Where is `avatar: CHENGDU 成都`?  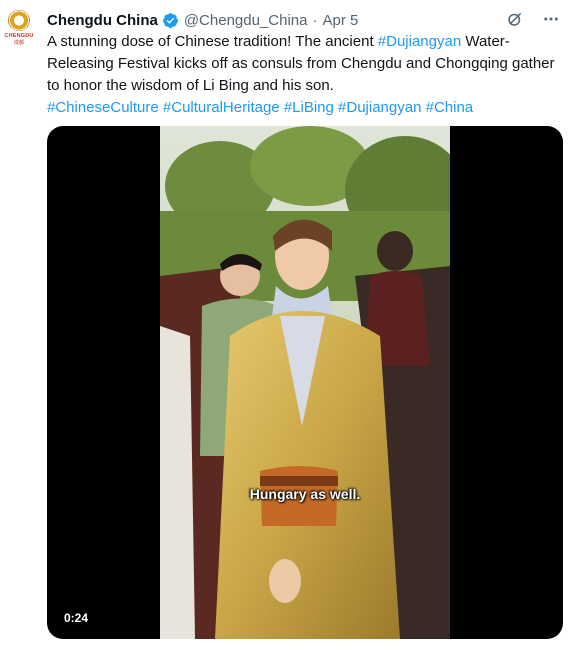
avatar: CHENGDU 成都 is located at coordinates (19, 28).